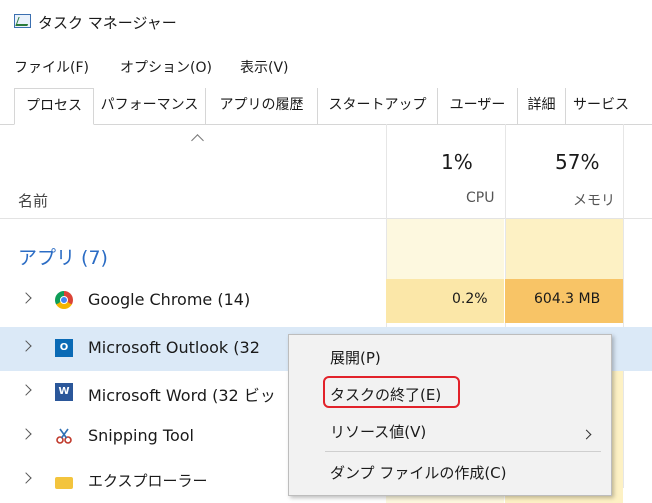 The height and width of the screenshot is (503, 652). What do you see at coordinates (33, 200) in the screenshot?
I see `column-name: 名前` at bounding box center [33, 200].